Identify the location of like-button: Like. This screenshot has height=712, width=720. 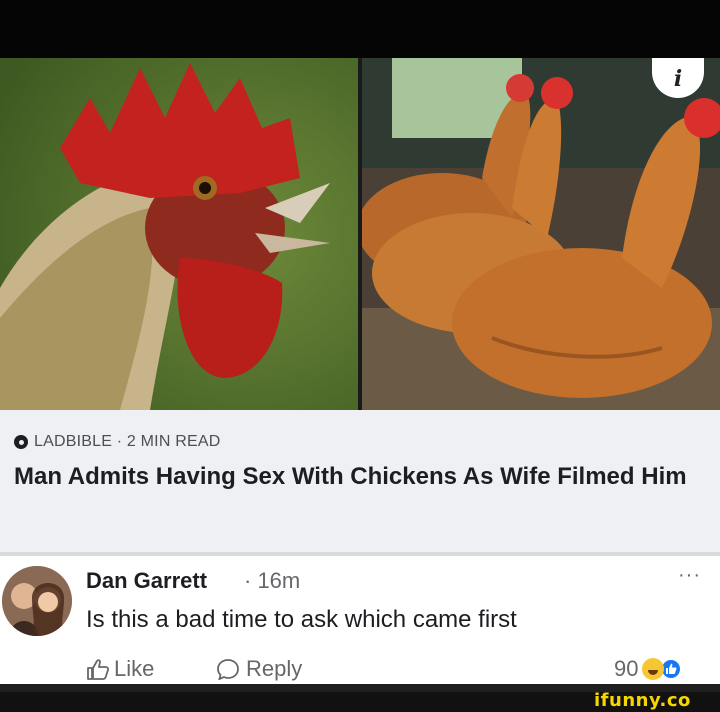
(120, 669).